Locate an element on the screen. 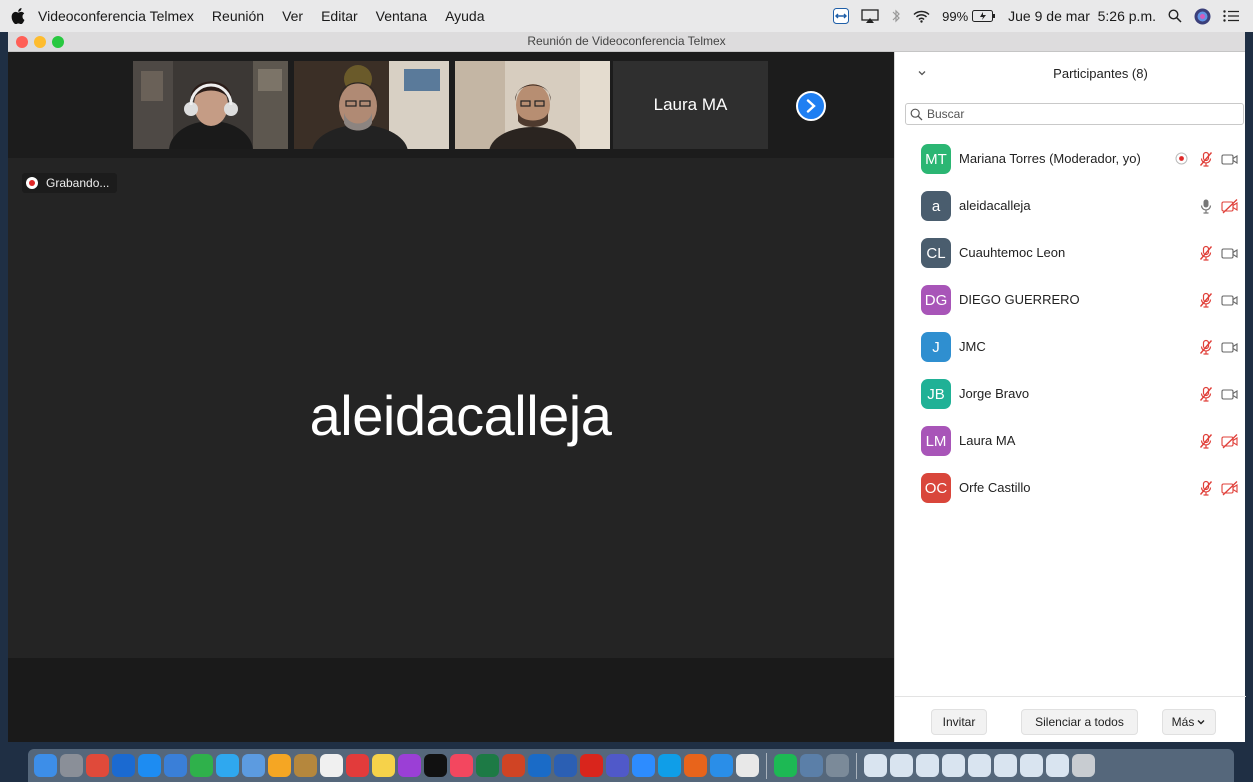  utility-app-icon is located at coordinates (811, 765).